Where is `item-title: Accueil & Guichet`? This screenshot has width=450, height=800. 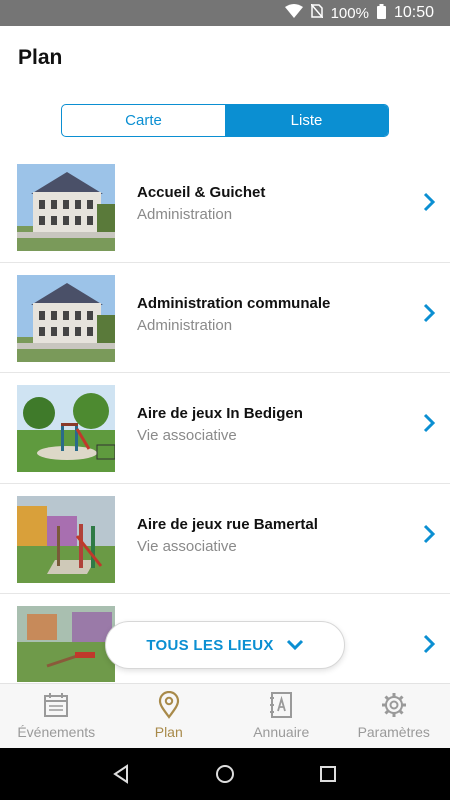
item-title: Accueil & Guichet is located at coordinates (201, 192).